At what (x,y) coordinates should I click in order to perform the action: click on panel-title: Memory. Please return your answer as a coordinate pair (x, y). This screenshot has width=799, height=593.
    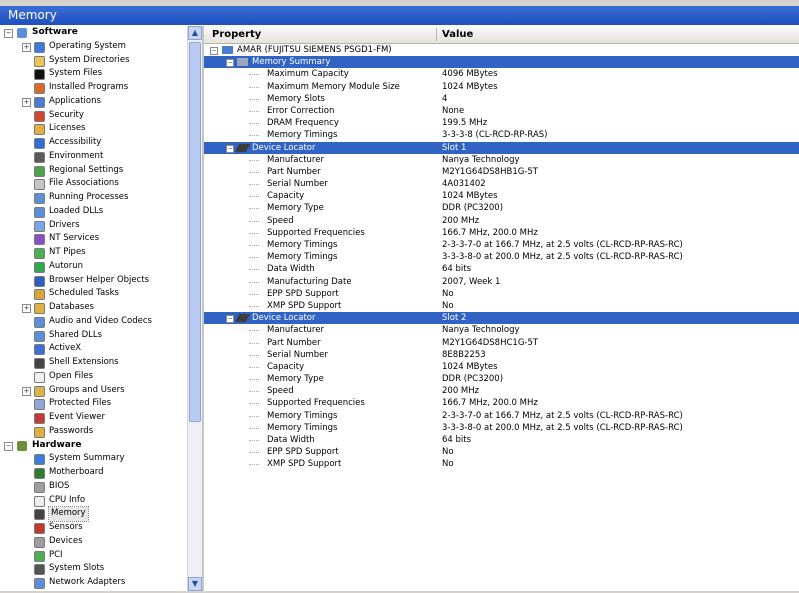
    Looking at the image, I should click on (399, 15).